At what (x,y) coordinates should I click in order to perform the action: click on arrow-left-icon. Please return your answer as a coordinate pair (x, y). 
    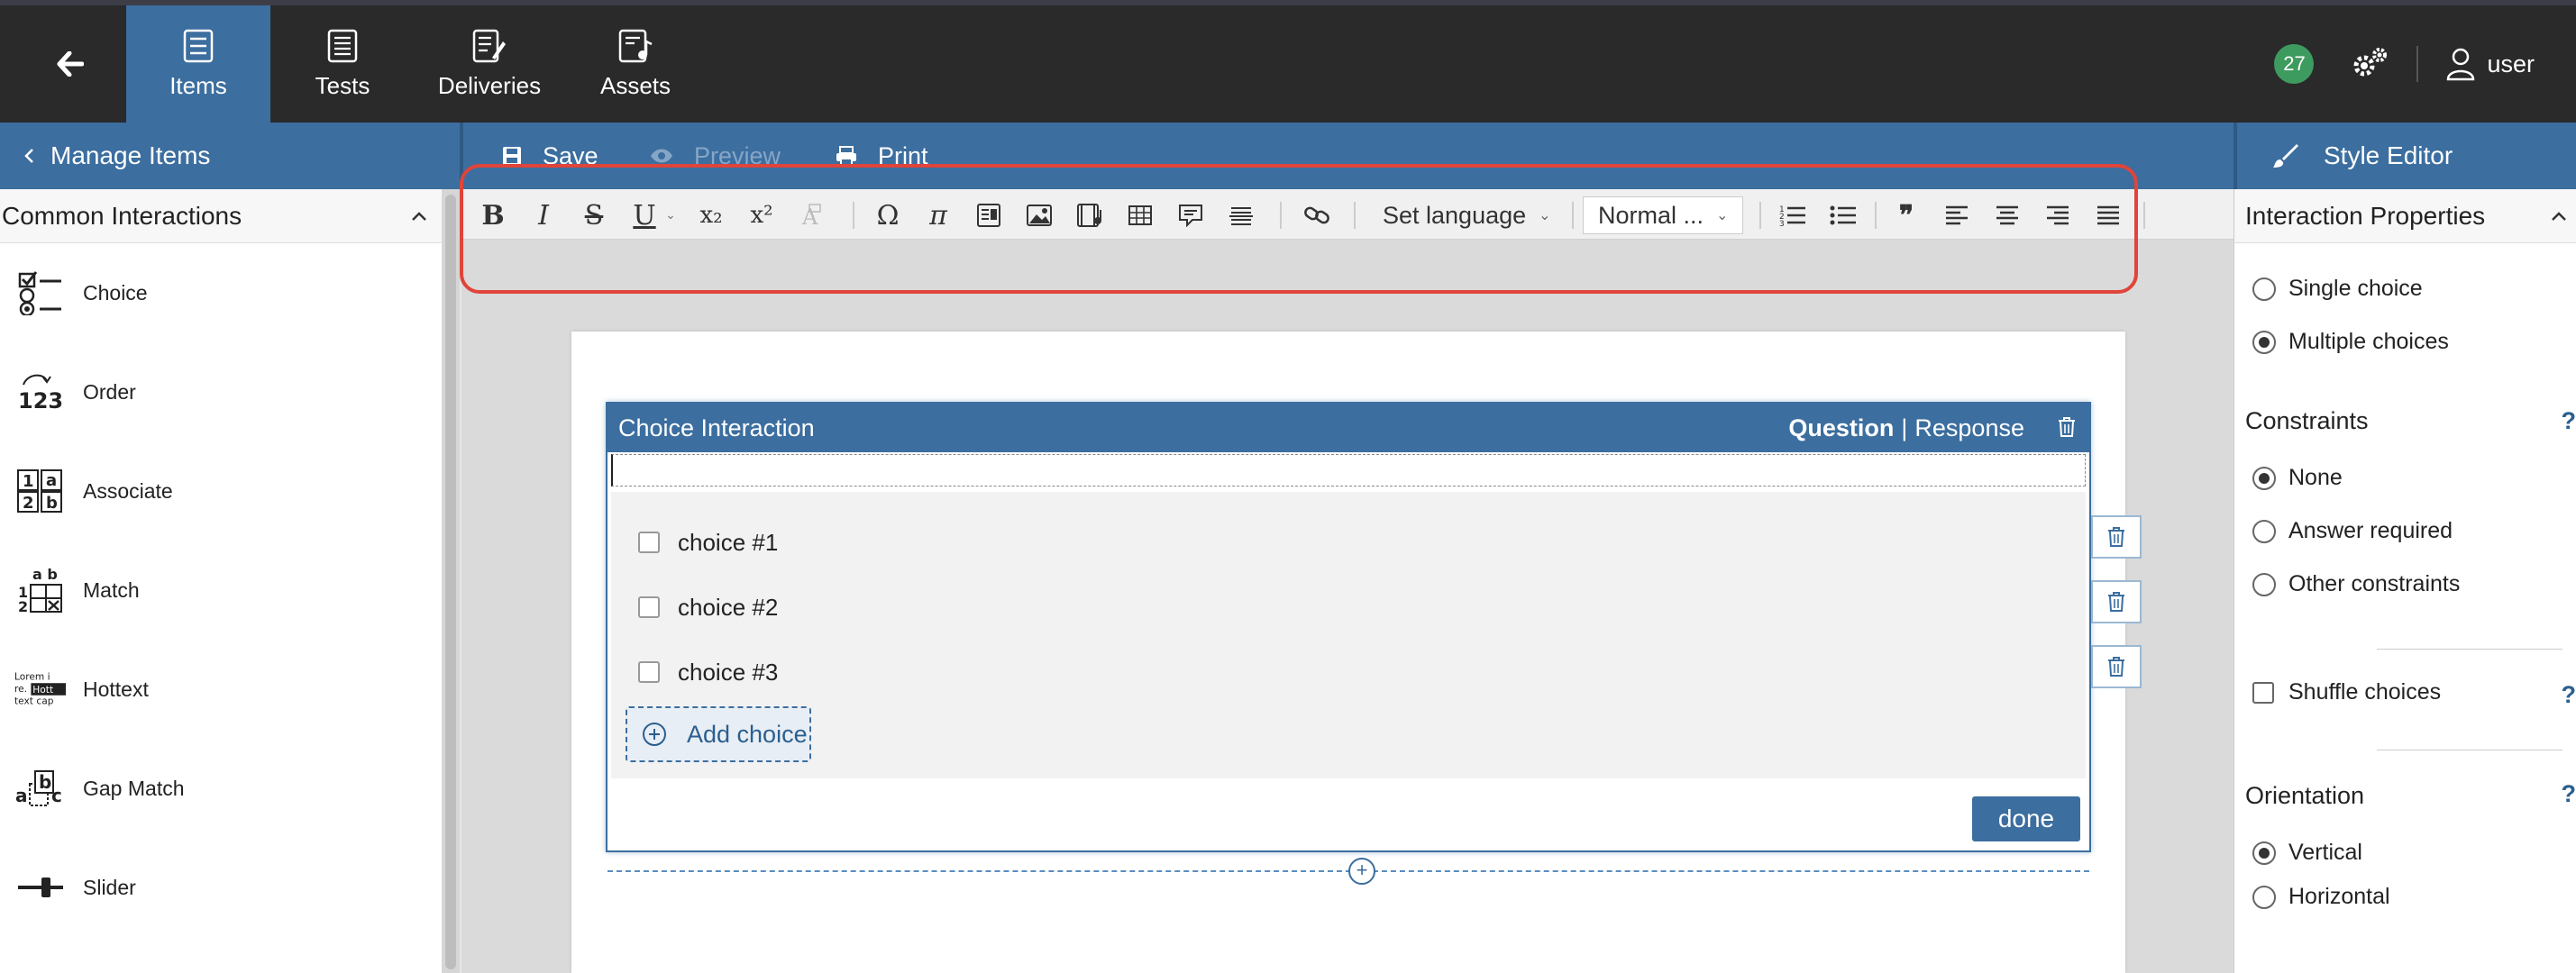
    Looking at the image, I should click on (70, 64).